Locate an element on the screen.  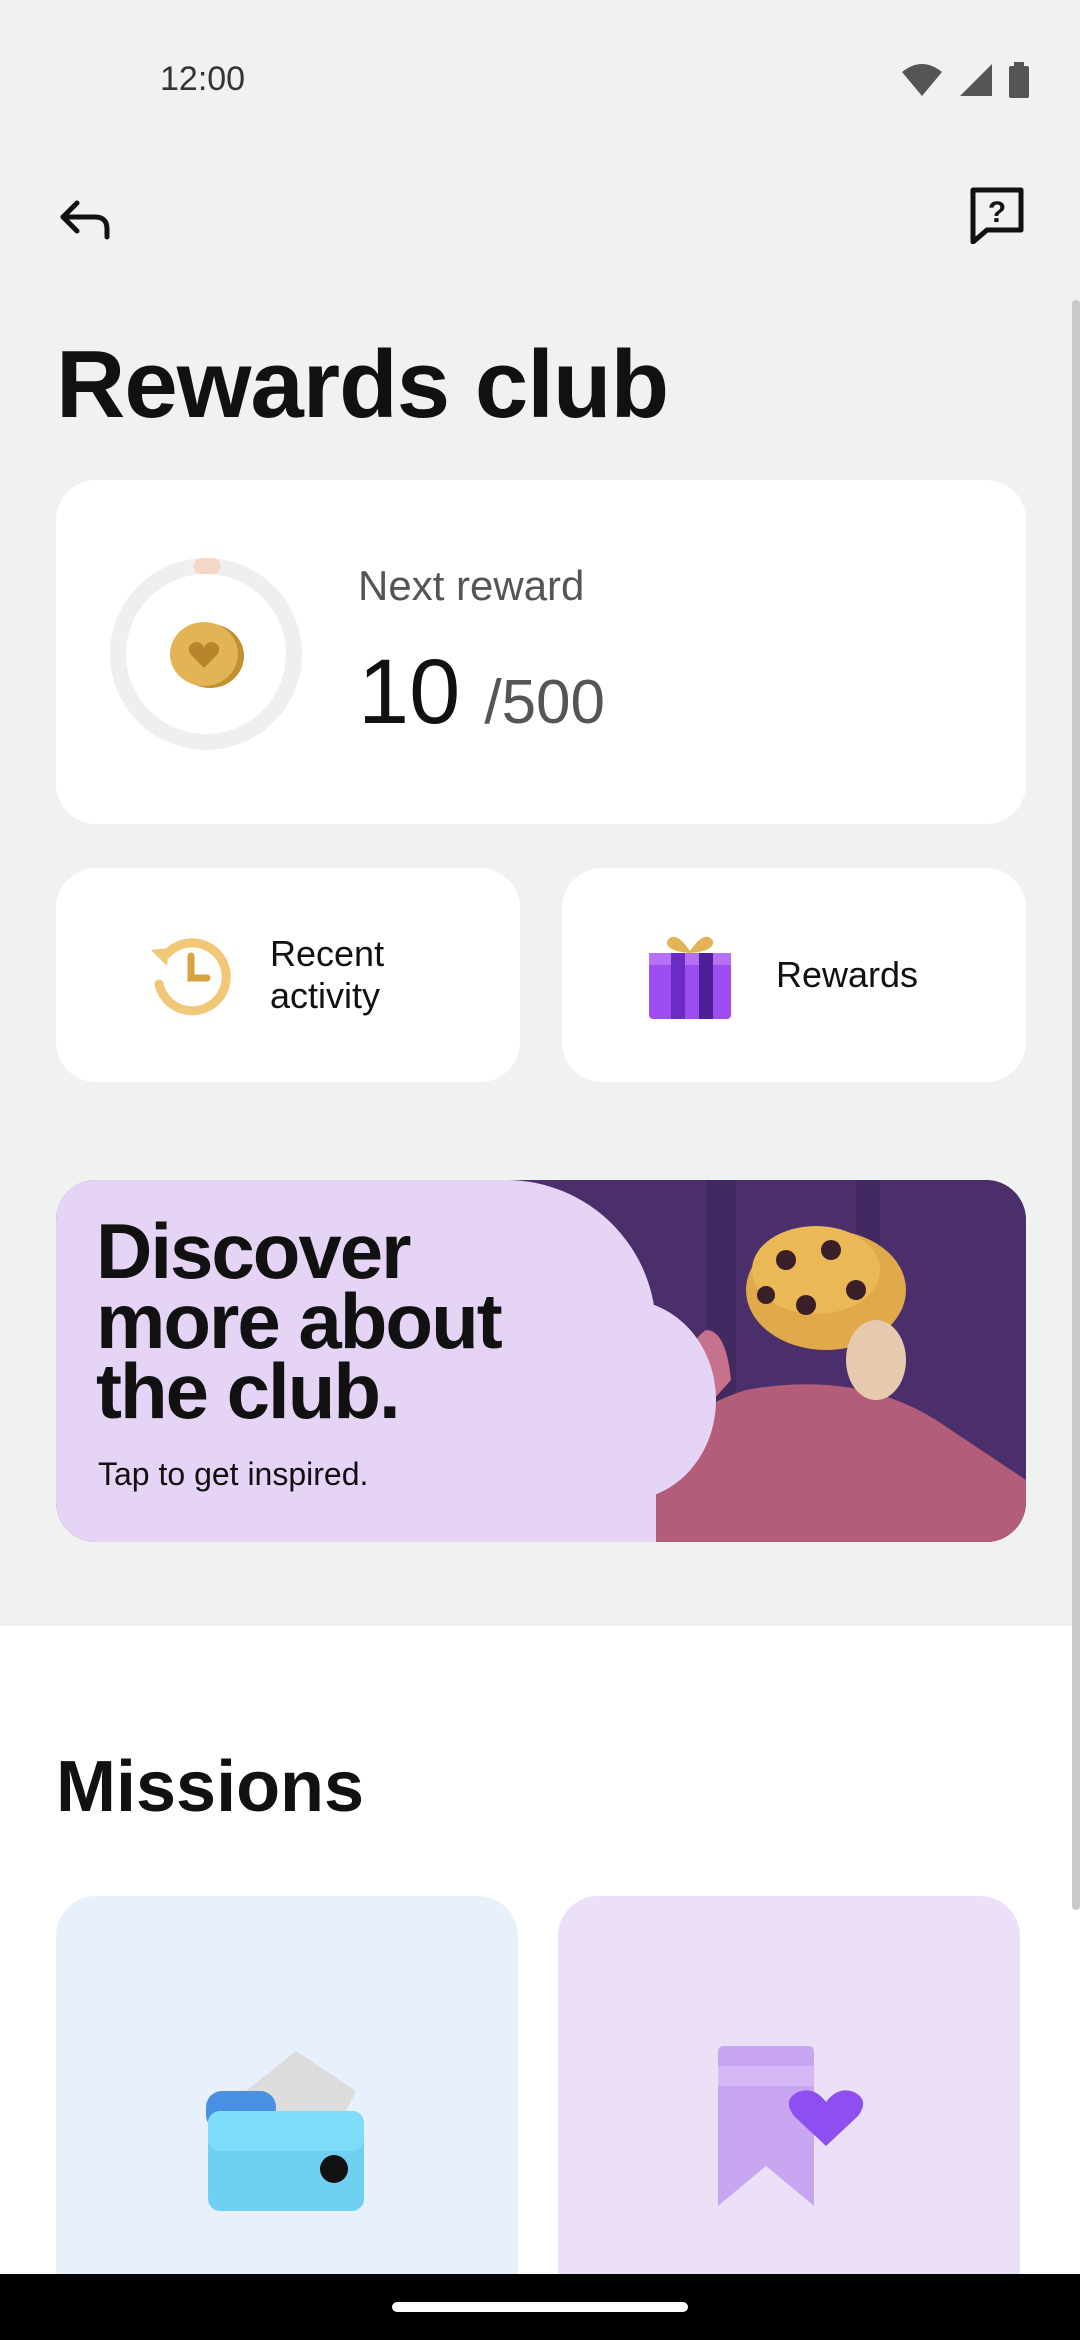
back-arrow-icon is located at coordinates (85, 220).